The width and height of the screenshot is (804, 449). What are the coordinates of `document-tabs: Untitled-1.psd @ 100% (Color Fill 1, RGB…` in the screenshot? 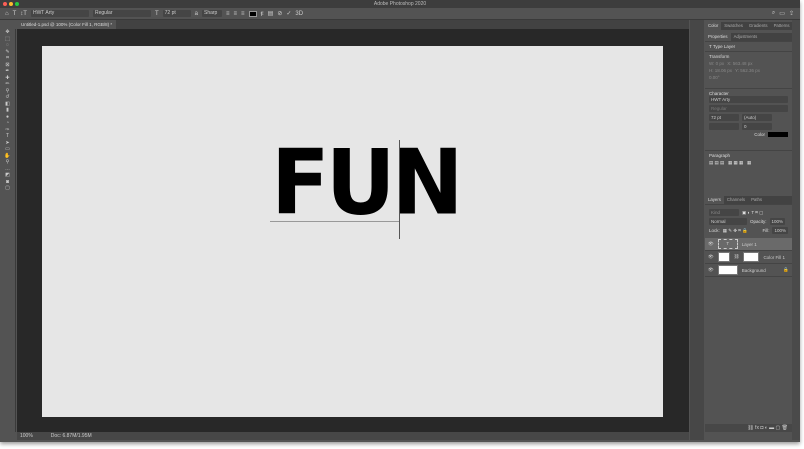 It's located at (353, 24).